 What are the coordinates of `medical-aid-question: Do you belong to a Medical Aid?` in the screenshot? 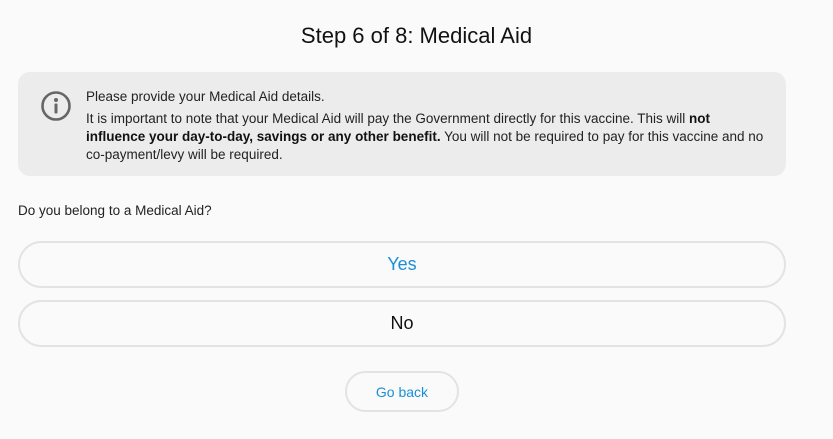 It's located at (115, 210).